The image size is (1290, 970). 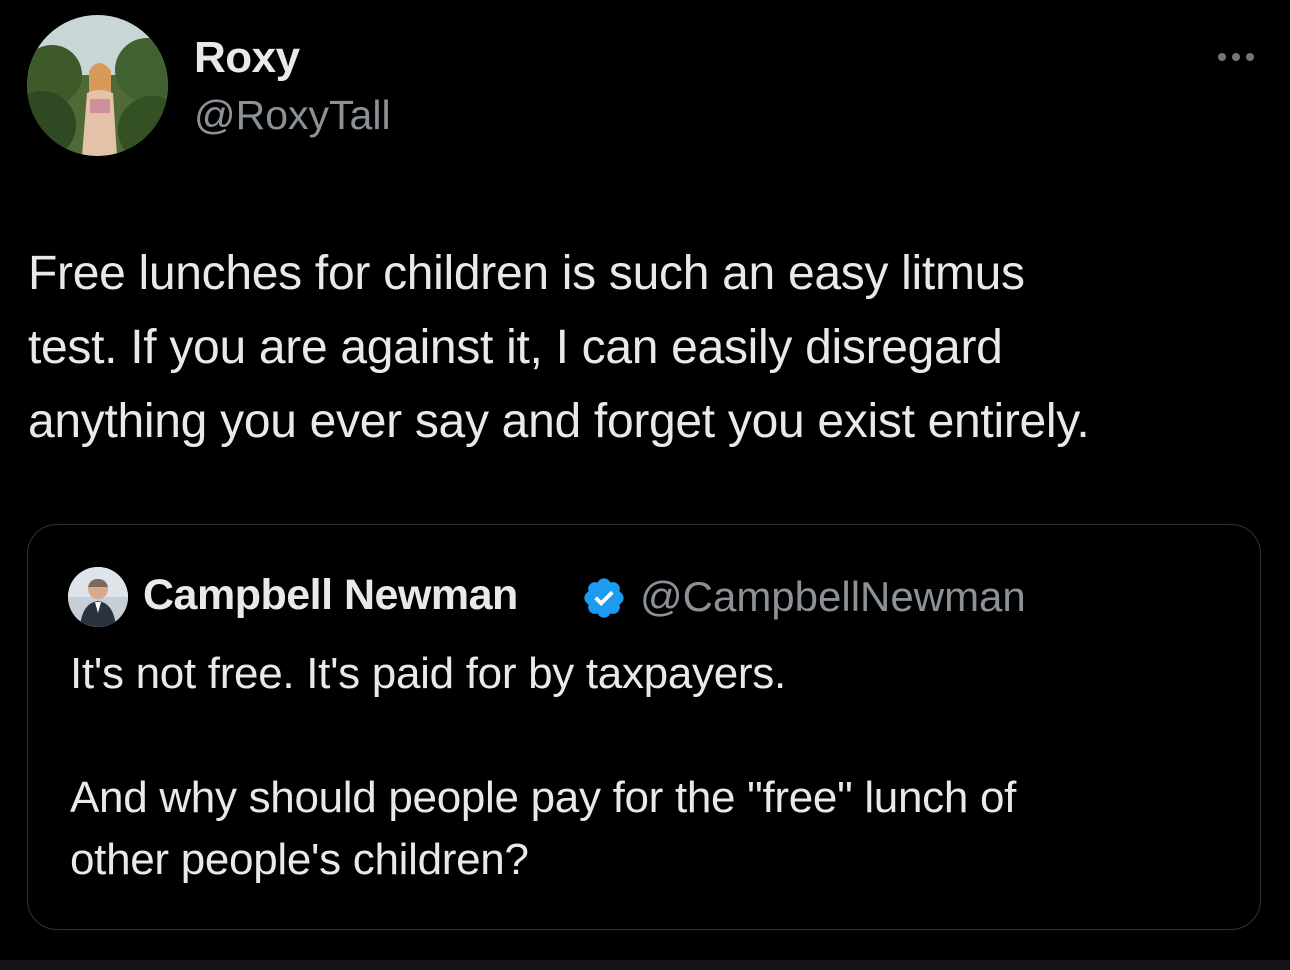 I want to click on more-options-button, so click(x=1236, y=57).